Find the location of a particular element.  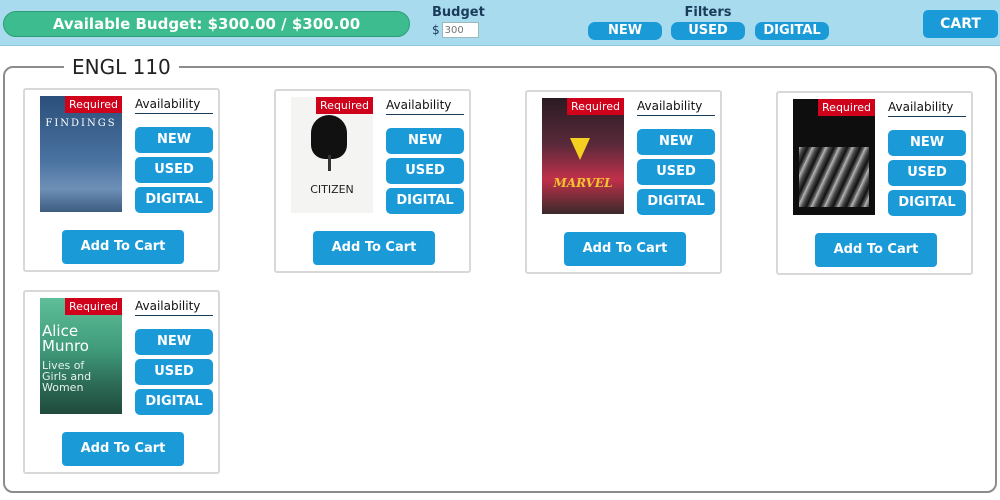

book-cover: FINDINGS Required is located at coordinates (81, 154).